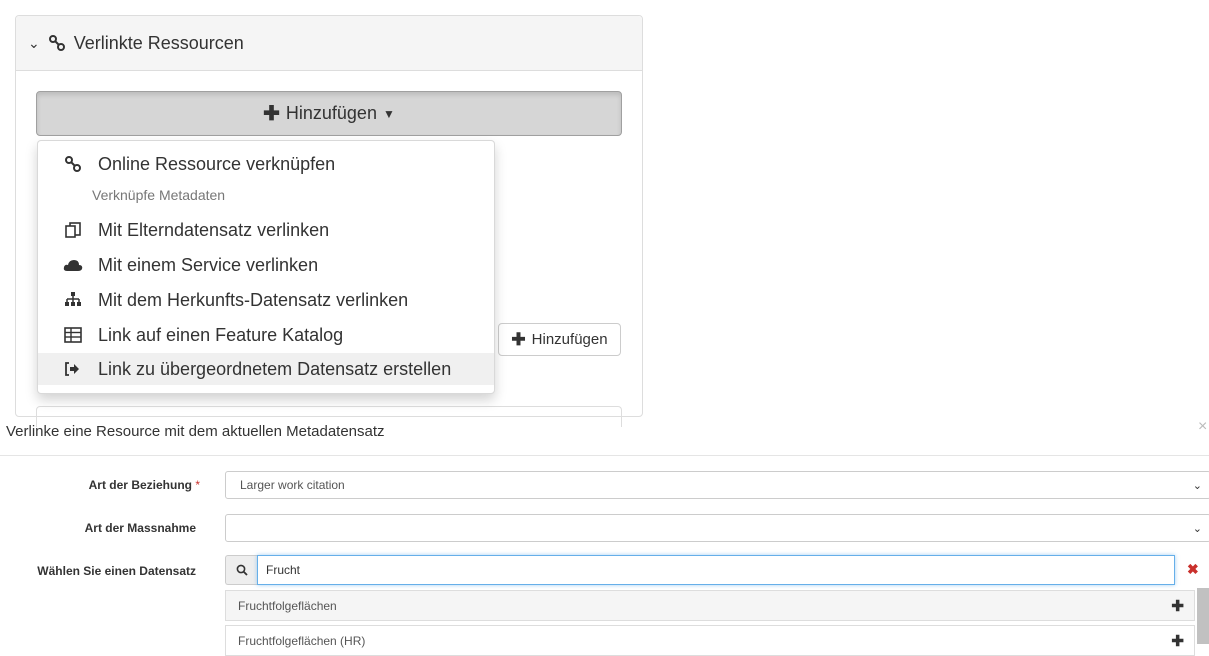  I want to click on divider, so click(604, 455).